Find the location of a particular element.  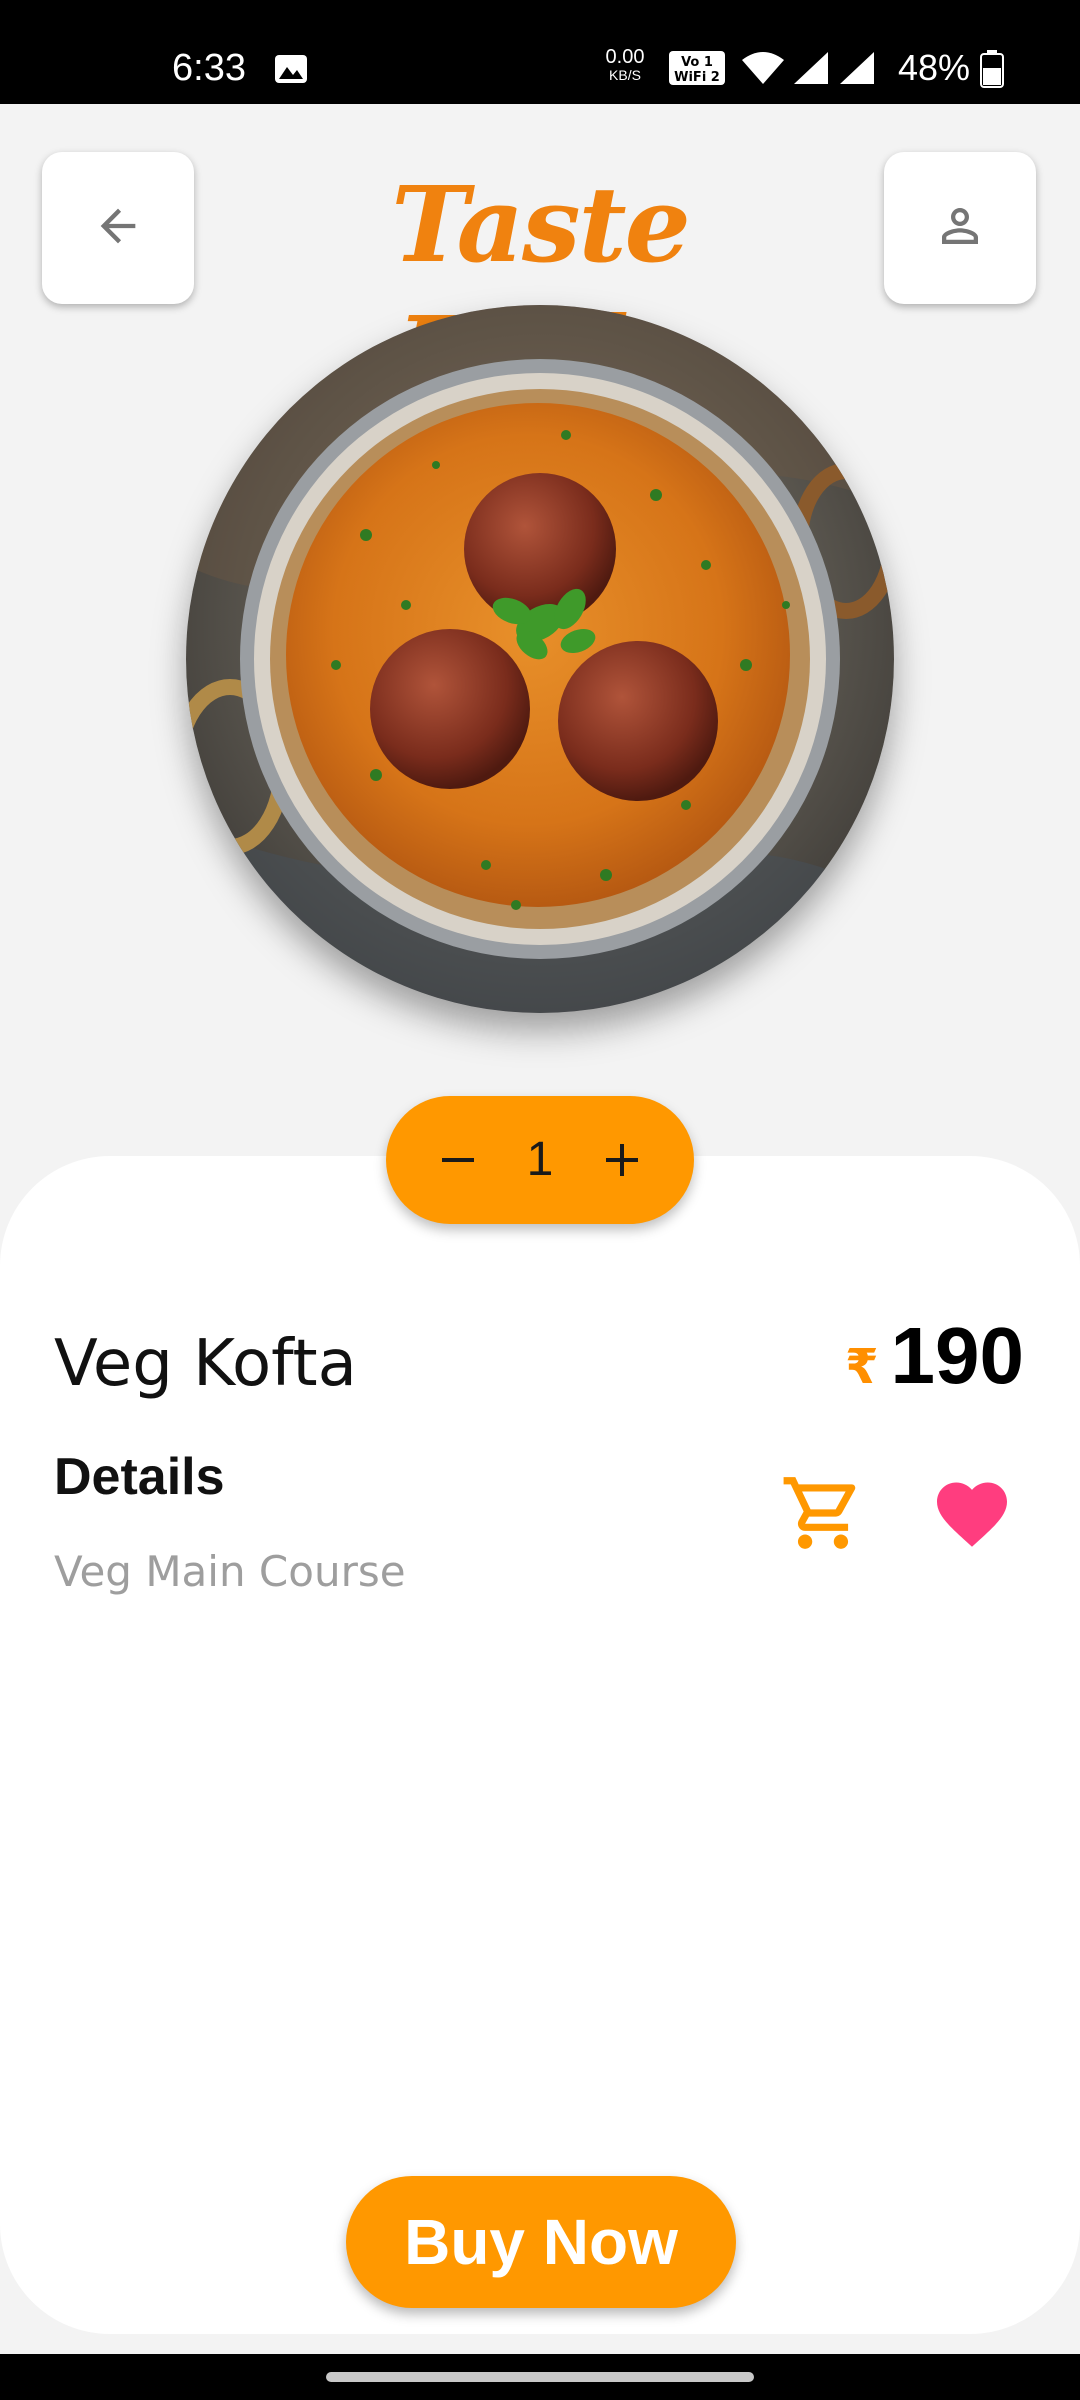

status-bar: 6:33 0.00 KB/S Vo 1 WiFi 2 48% is located at coordinates (540, 52).